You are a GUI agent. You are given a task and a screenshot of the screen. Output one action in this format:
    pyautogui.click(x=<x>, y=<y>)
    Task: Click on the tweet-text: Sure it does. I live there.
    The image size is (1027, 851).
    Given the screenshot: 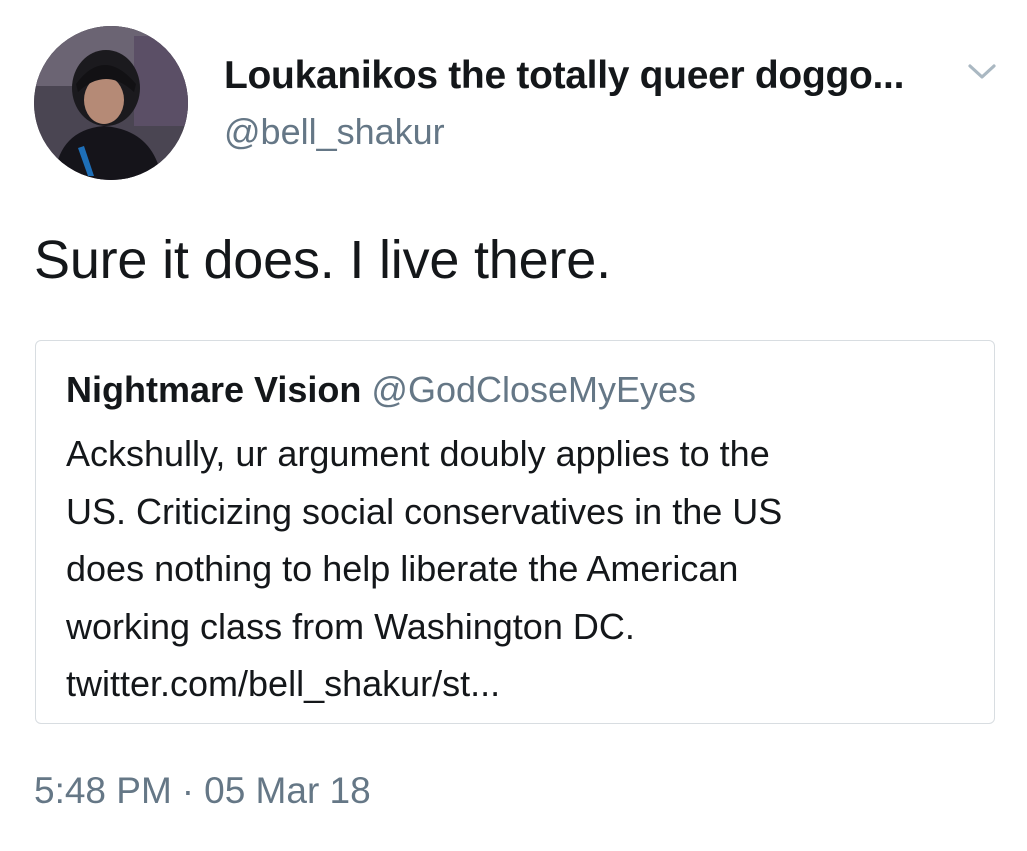 What is the action you would take?
    pyautogui.click(x=322, y=260)
    